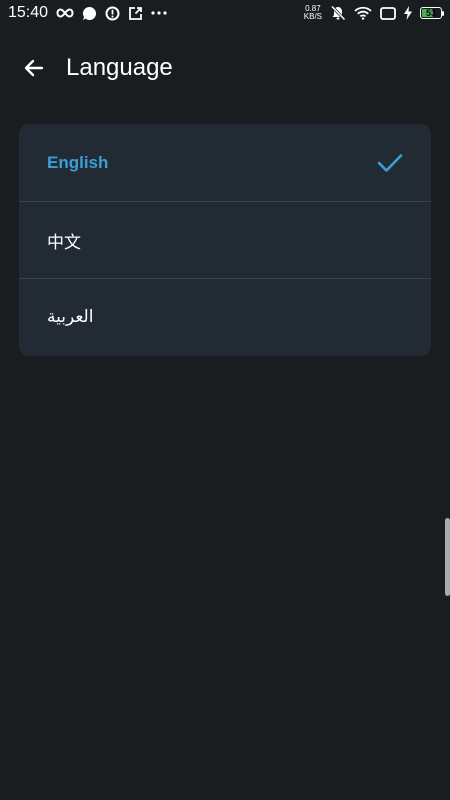  Describe the element at coordinates (159, 13) in the screenshot. I see `more-dots-icon` at that location.